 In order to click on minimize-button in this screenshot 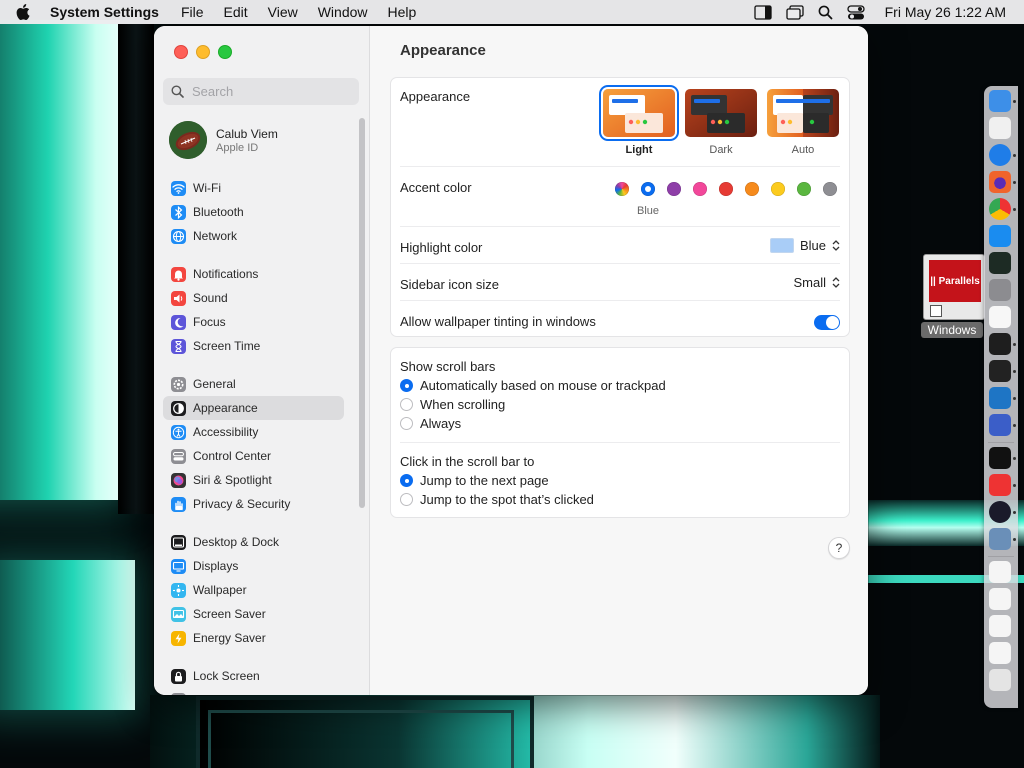, I will do `click(203, 52)`.